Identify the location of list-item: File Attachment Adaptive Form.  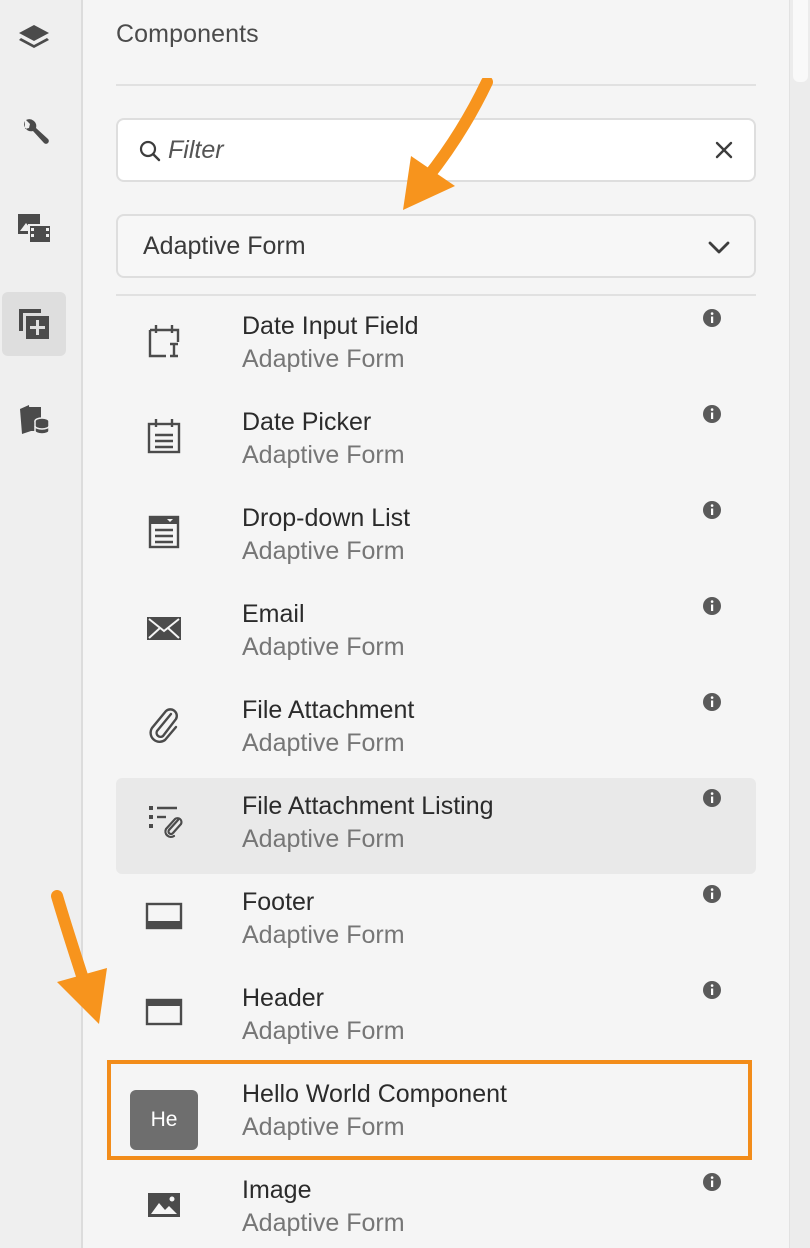
(436, 730).